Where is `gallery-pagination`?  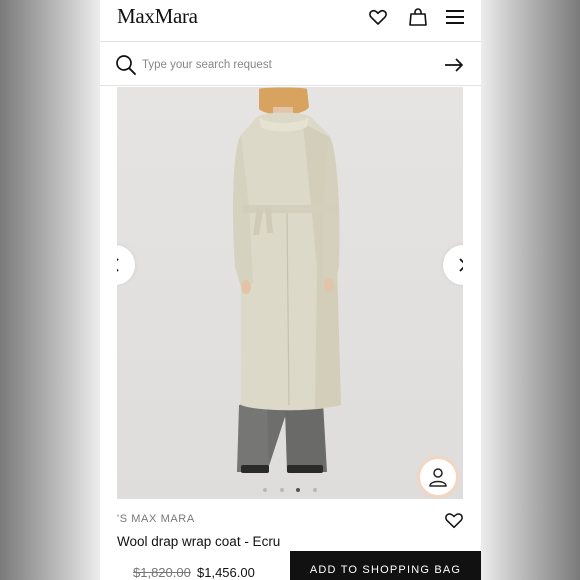
gallery-pagination is located at coordinates (290, 491).